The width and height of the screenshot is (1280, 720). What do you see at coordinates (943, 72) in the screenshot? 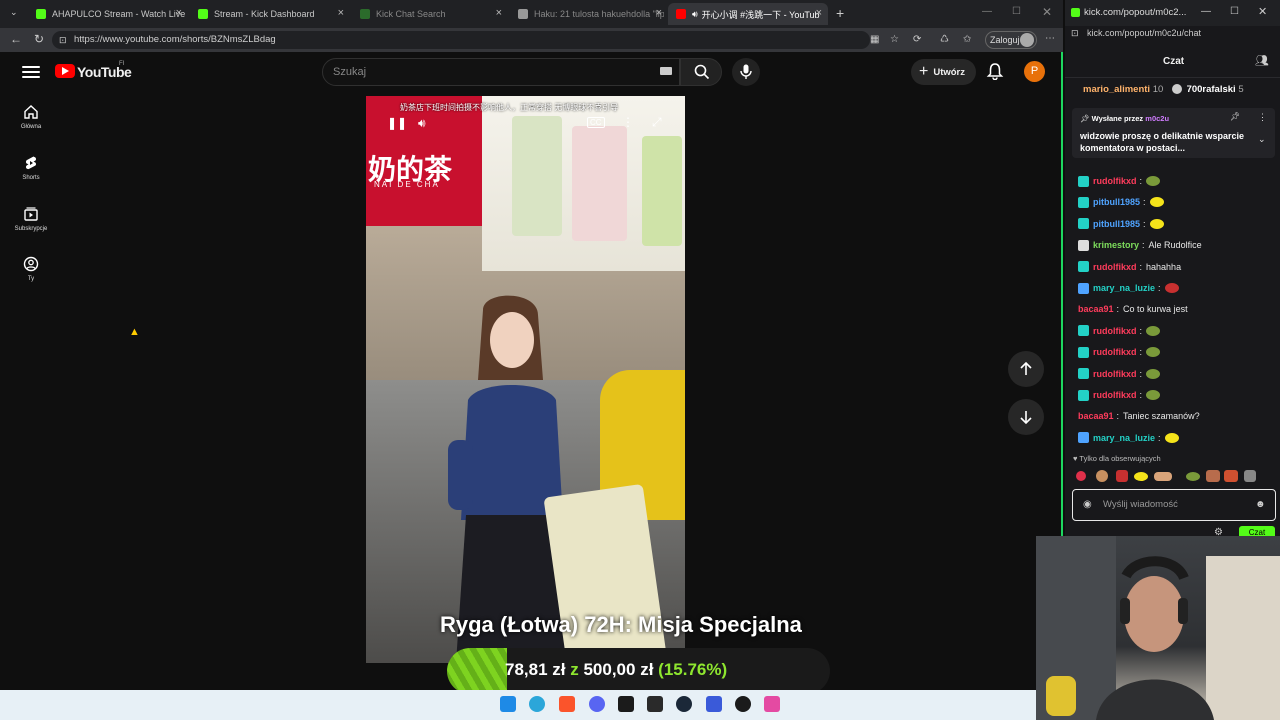
I see `create-button: + Utwórz` at bounding box center [943, 72].